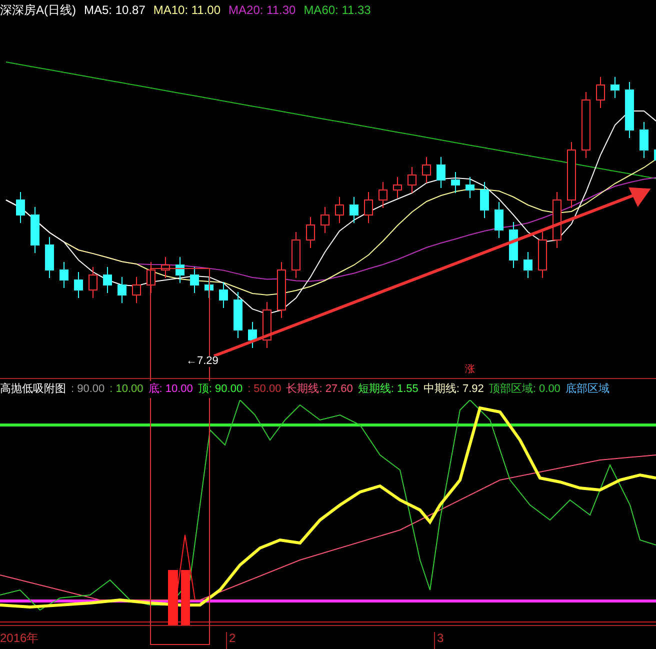 Image resolution: width=656 pixels, height=649 pixels. What do you see at coordinates (439, 640) in the screenshot?
I see `axis-label: 3` at bounding box center [439, 640].